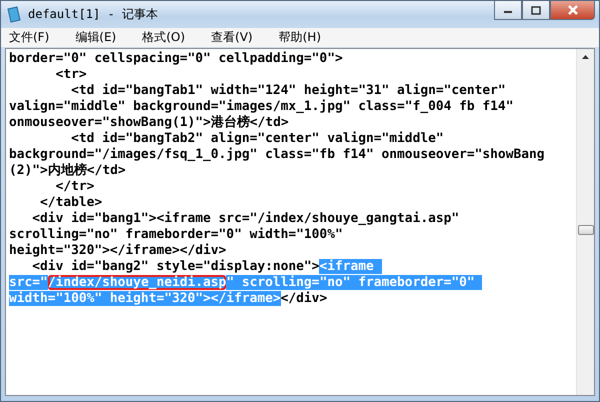 The width and height of the screenshot is (600, 402). What do you see at coordinates (97, 37) in the screenshot?
I see `menu-item: 编辑(E)` at bounding box center [97, 37].